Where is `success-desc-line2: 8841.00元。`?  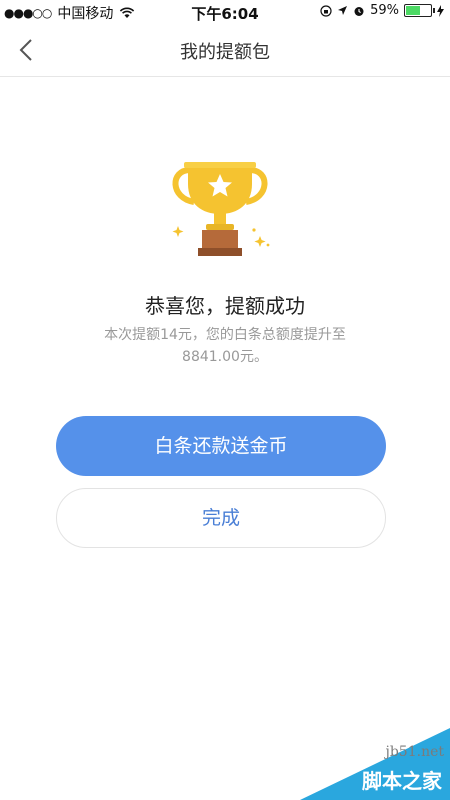 success-desc-line2: 8841.00元。 is located at coordinates (225, 357).